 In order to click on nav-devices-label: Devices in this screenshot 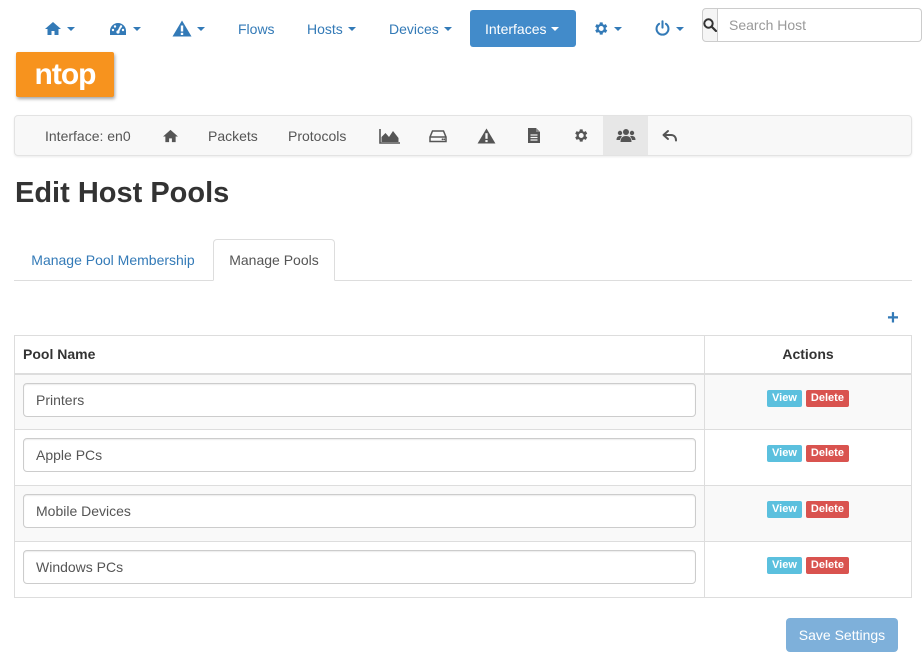, I will do `click(414, 28)`.